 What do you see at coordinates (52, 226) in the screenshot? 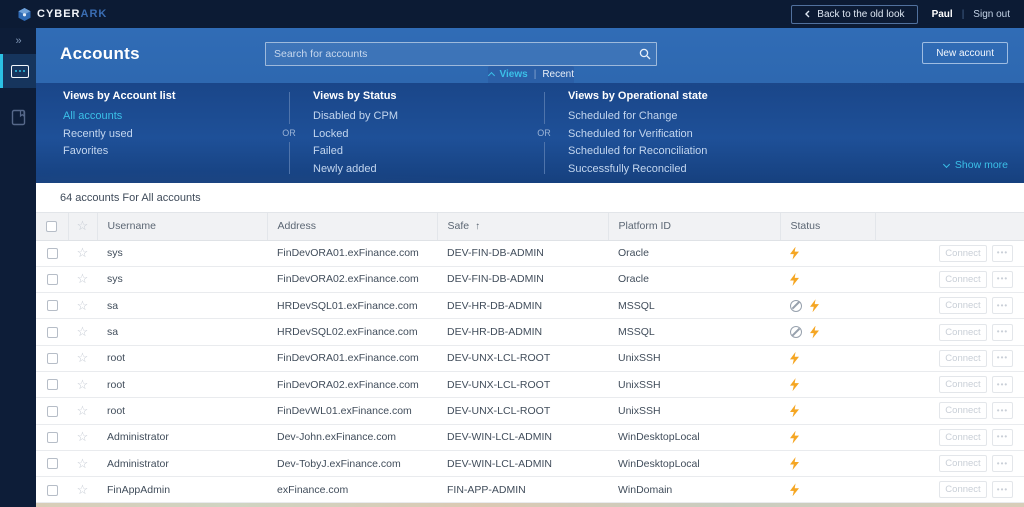
I see `select-all-checkbox` at bounding box center [52, 226].